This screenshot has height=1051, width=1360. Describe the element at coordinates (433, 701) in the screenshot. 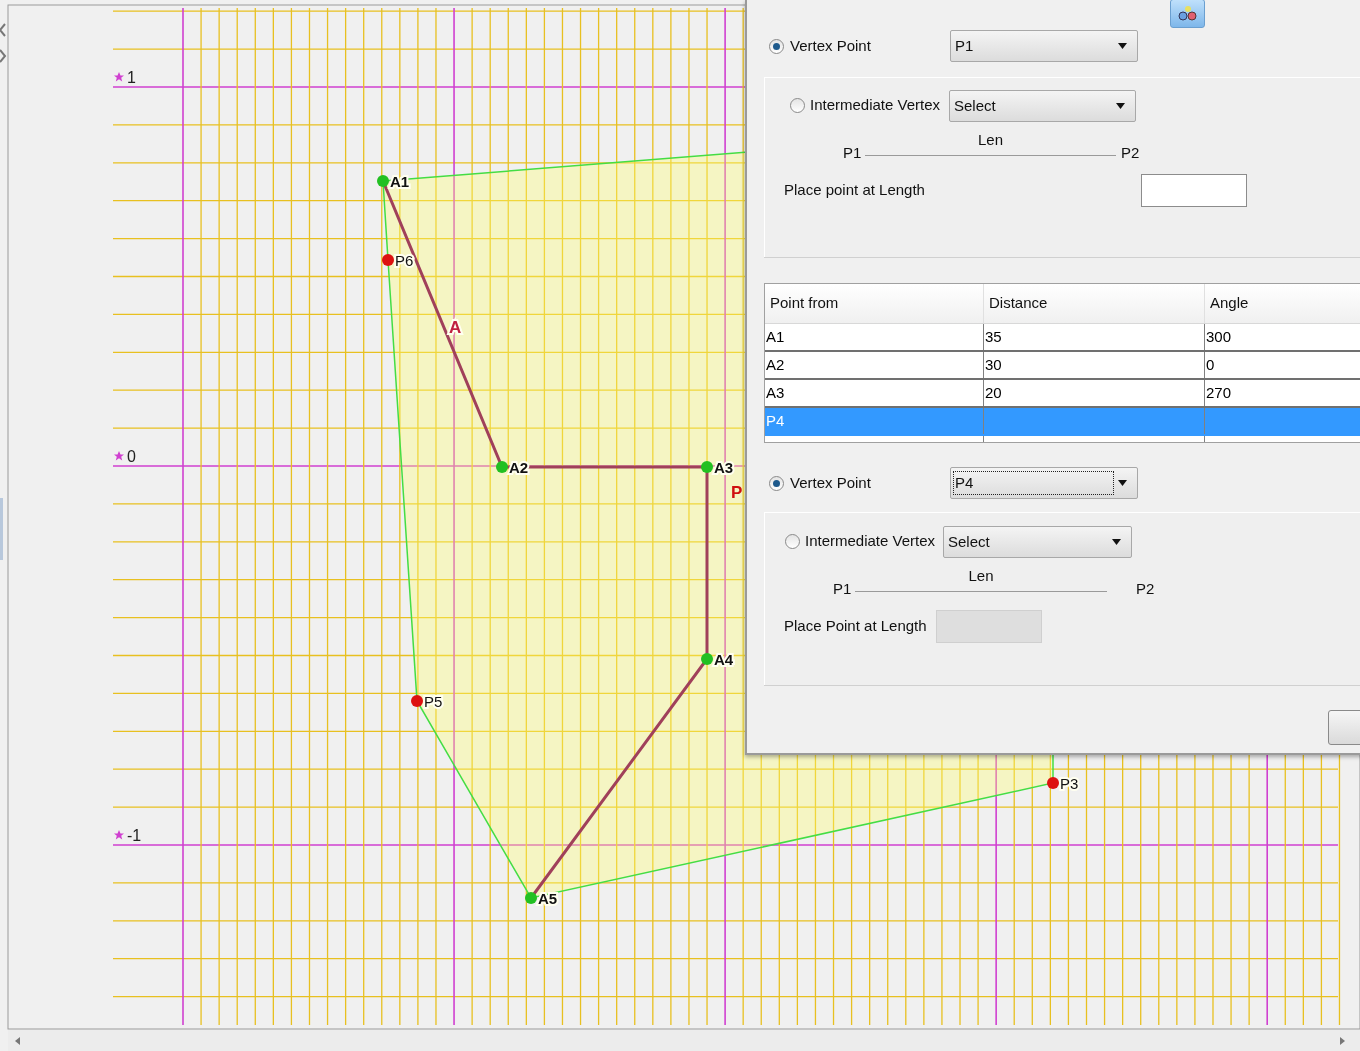

I see `point-label: P5` at that location.